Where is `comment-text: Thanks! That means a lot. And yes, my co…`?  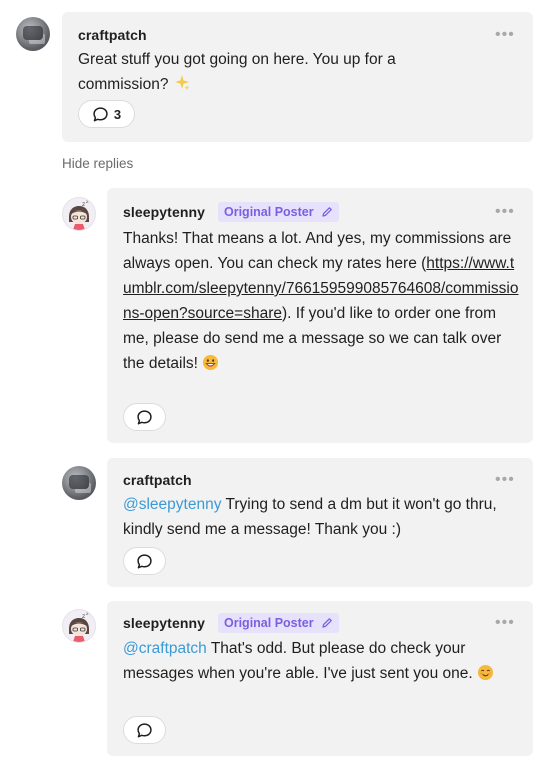 comment-text: Thanks! That means a lot. And yes, my co… is located at coordinates (321, 302).